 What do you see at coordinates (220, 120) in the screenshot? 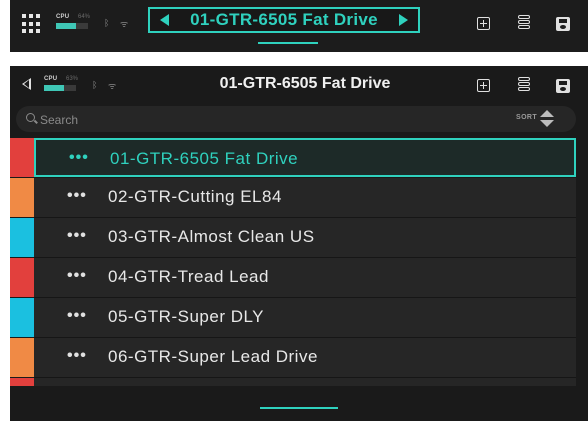
I see `search-input` at bounding box center [220, 120].